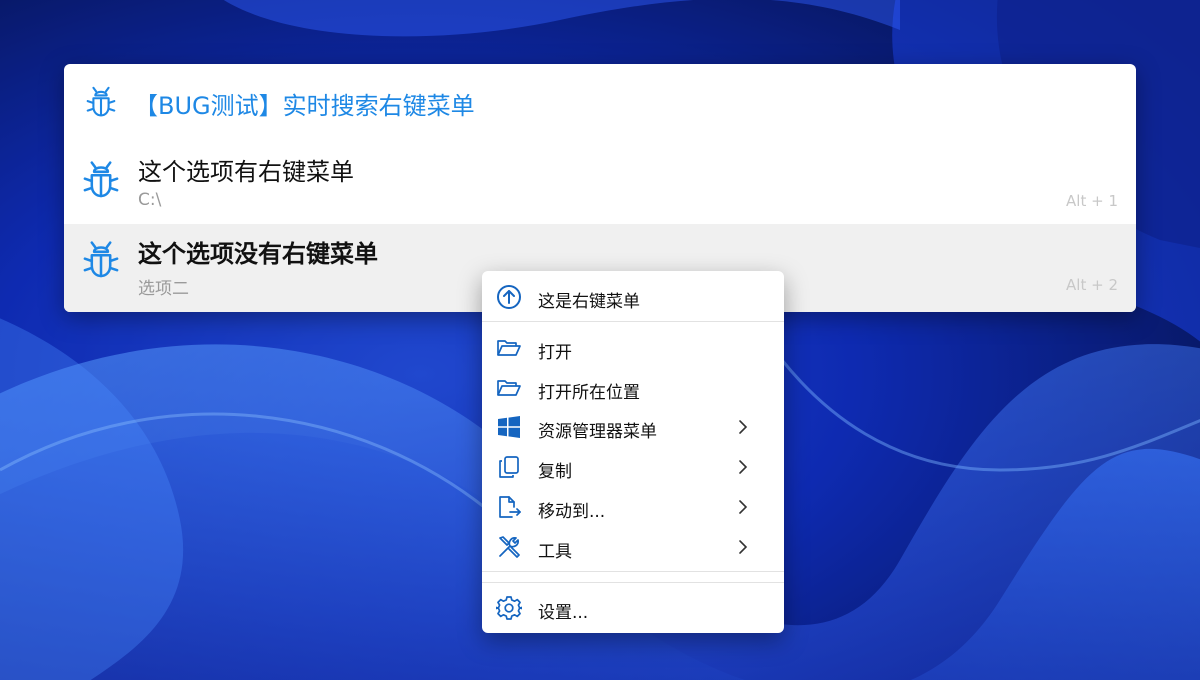 The image size is (1200, 680). What do you see at coordinates (589, 302) in the screenshot?
I see `menu-item-label: 这是右键菜单` at bounding box center [589, 302].